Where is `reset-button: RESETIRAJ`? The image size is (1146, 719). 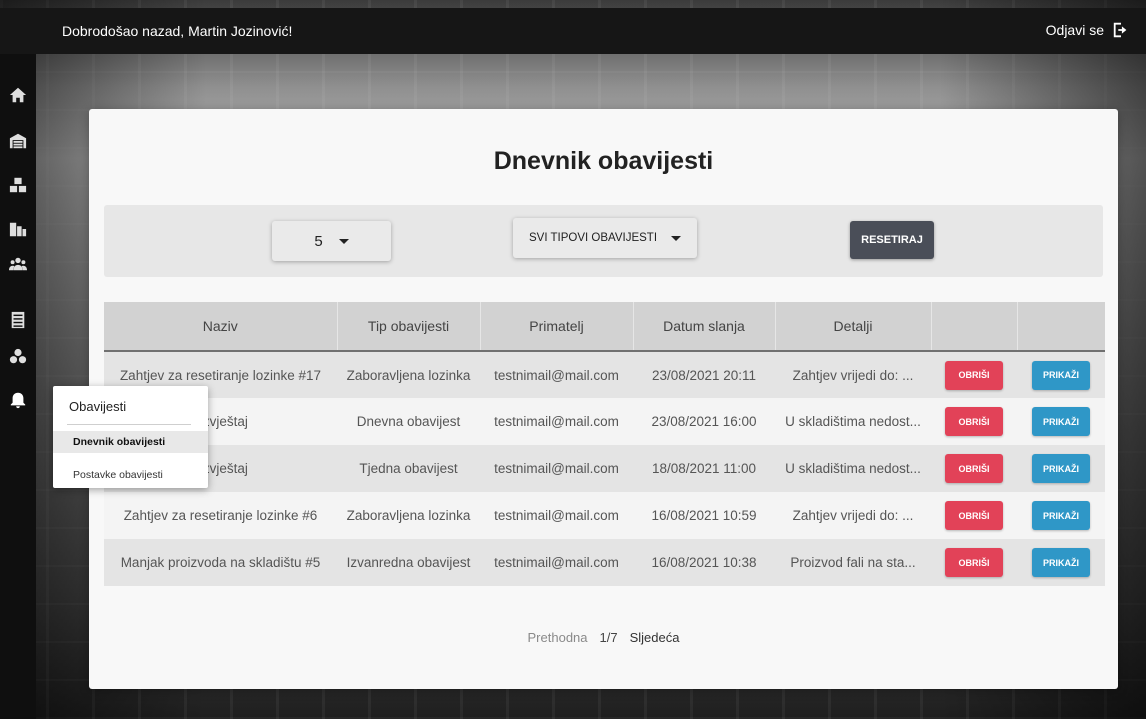 reset-button: RESETIRAJ is located at coordinates (892, 240).